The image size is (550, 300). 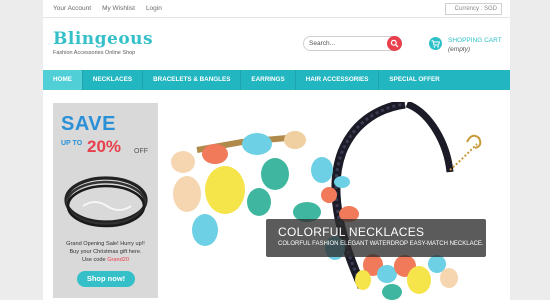 I want to click on cart-status: (empty), so click(x=459, y=49).